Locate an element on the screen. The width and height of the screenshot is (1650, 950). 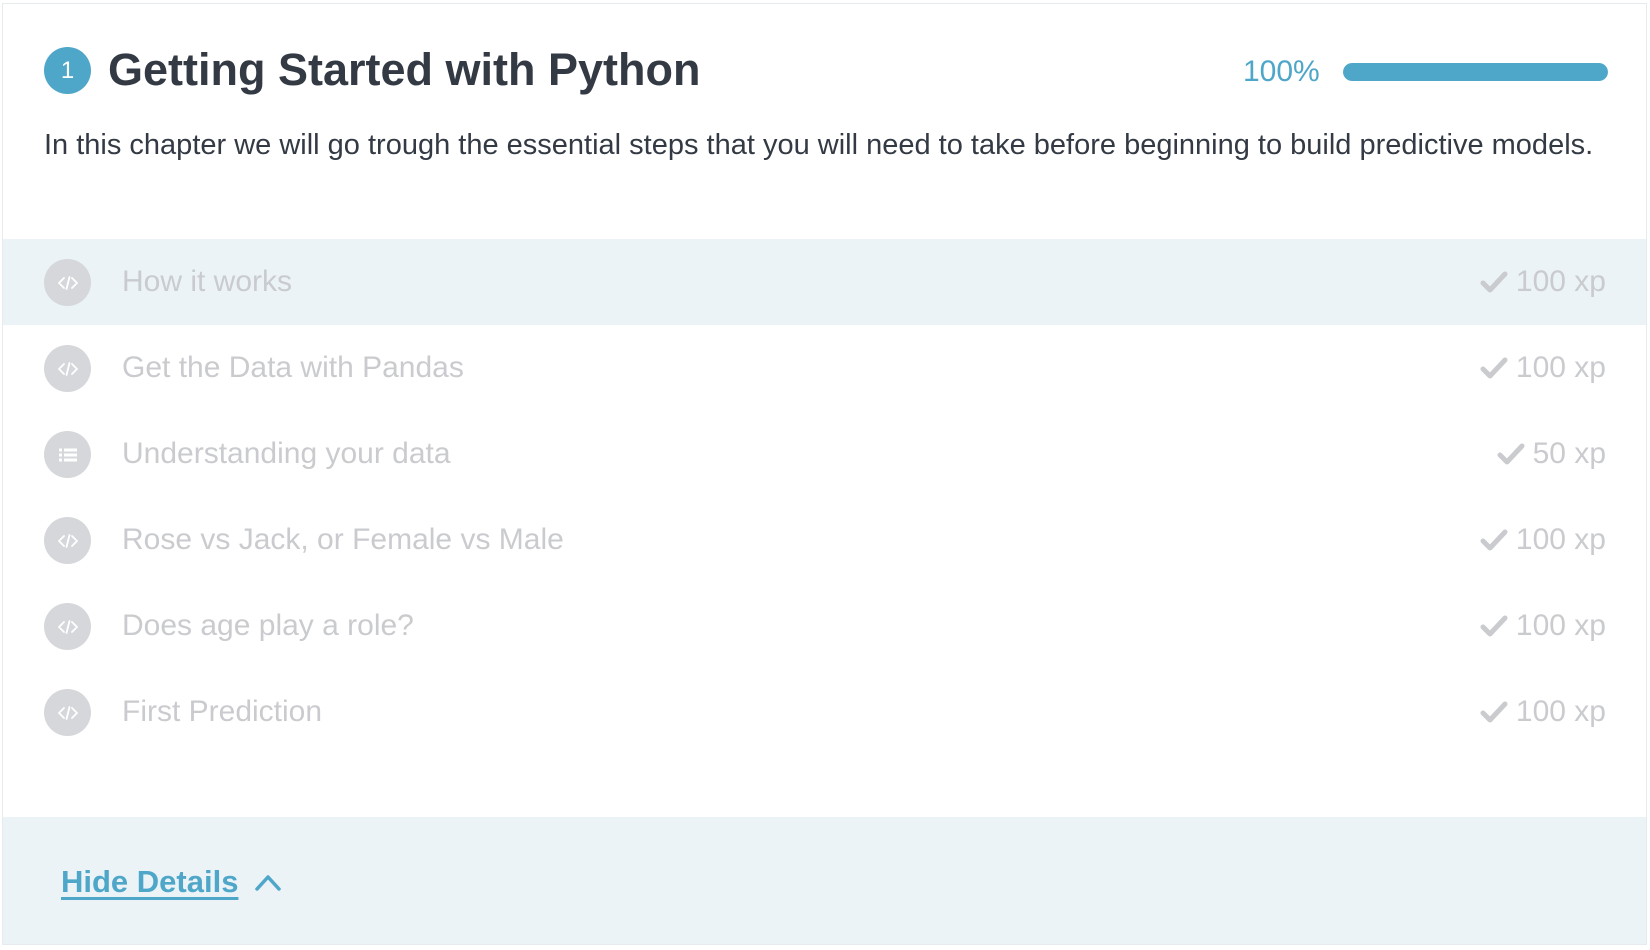
exercise-title: Does age play a role? is located at coordinates (268, 625).